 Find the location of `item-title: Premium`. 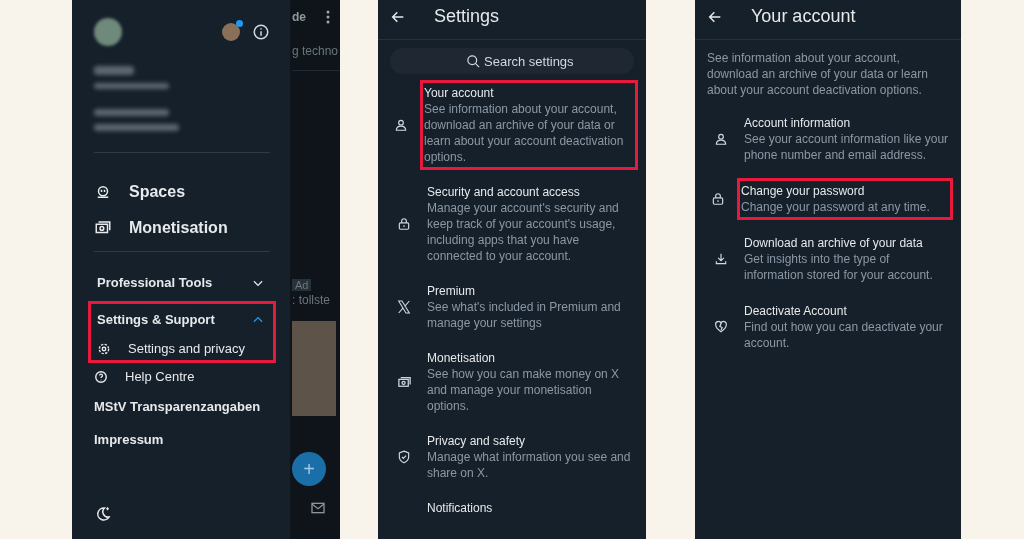

item-title: Premium is located at coordinates (451, 291).